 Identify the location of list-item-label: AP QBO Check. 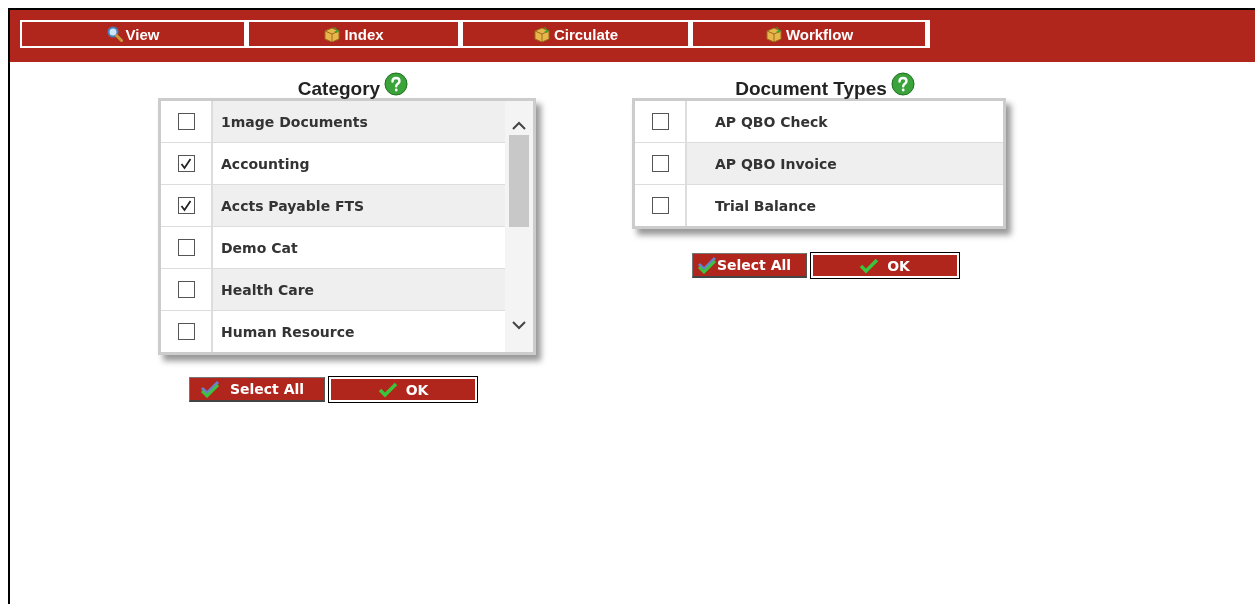
(757, 121).